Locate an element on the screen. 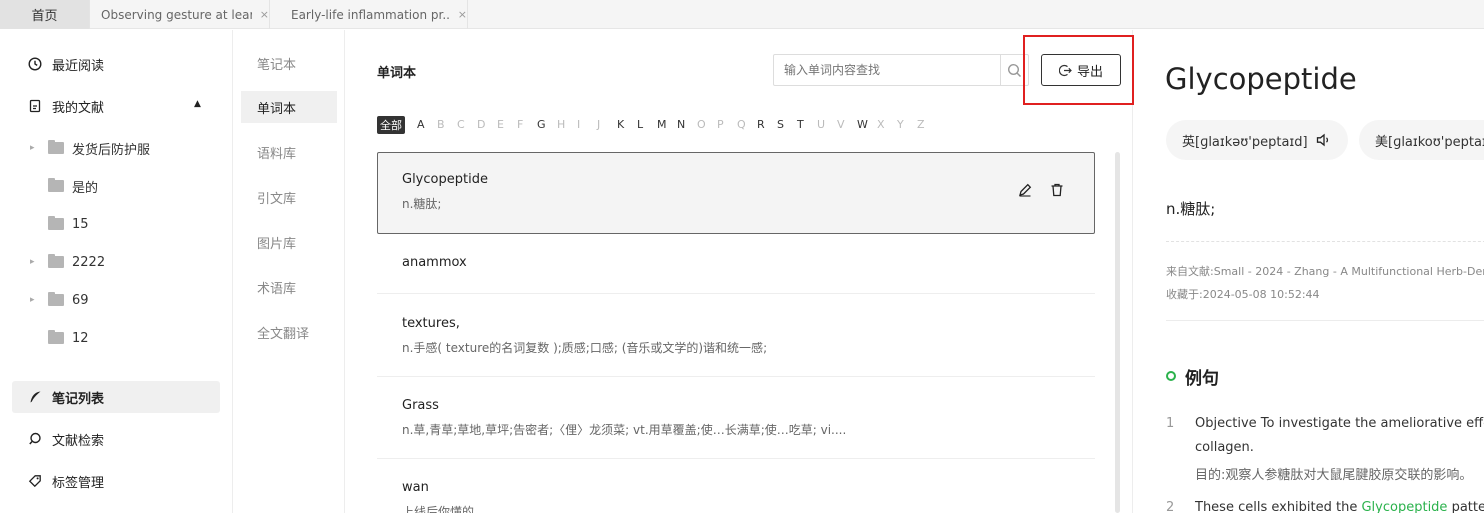 The height and width of the screenshot is (513, 1484). entry-word: textures, is located at coordinates (431, 323).